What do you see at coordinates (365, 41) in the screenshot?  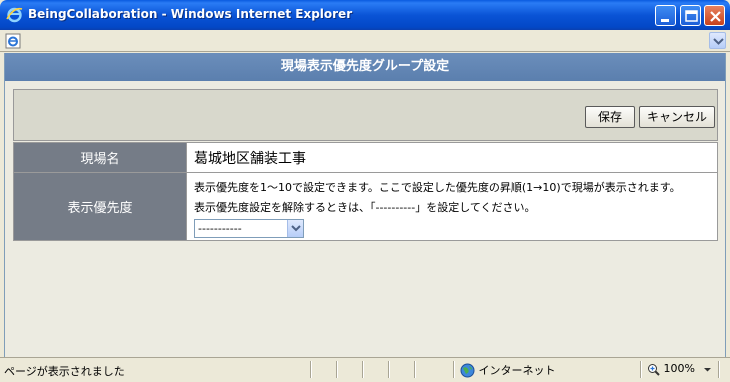 I see `address-bar` at bounding box center [365, 41].